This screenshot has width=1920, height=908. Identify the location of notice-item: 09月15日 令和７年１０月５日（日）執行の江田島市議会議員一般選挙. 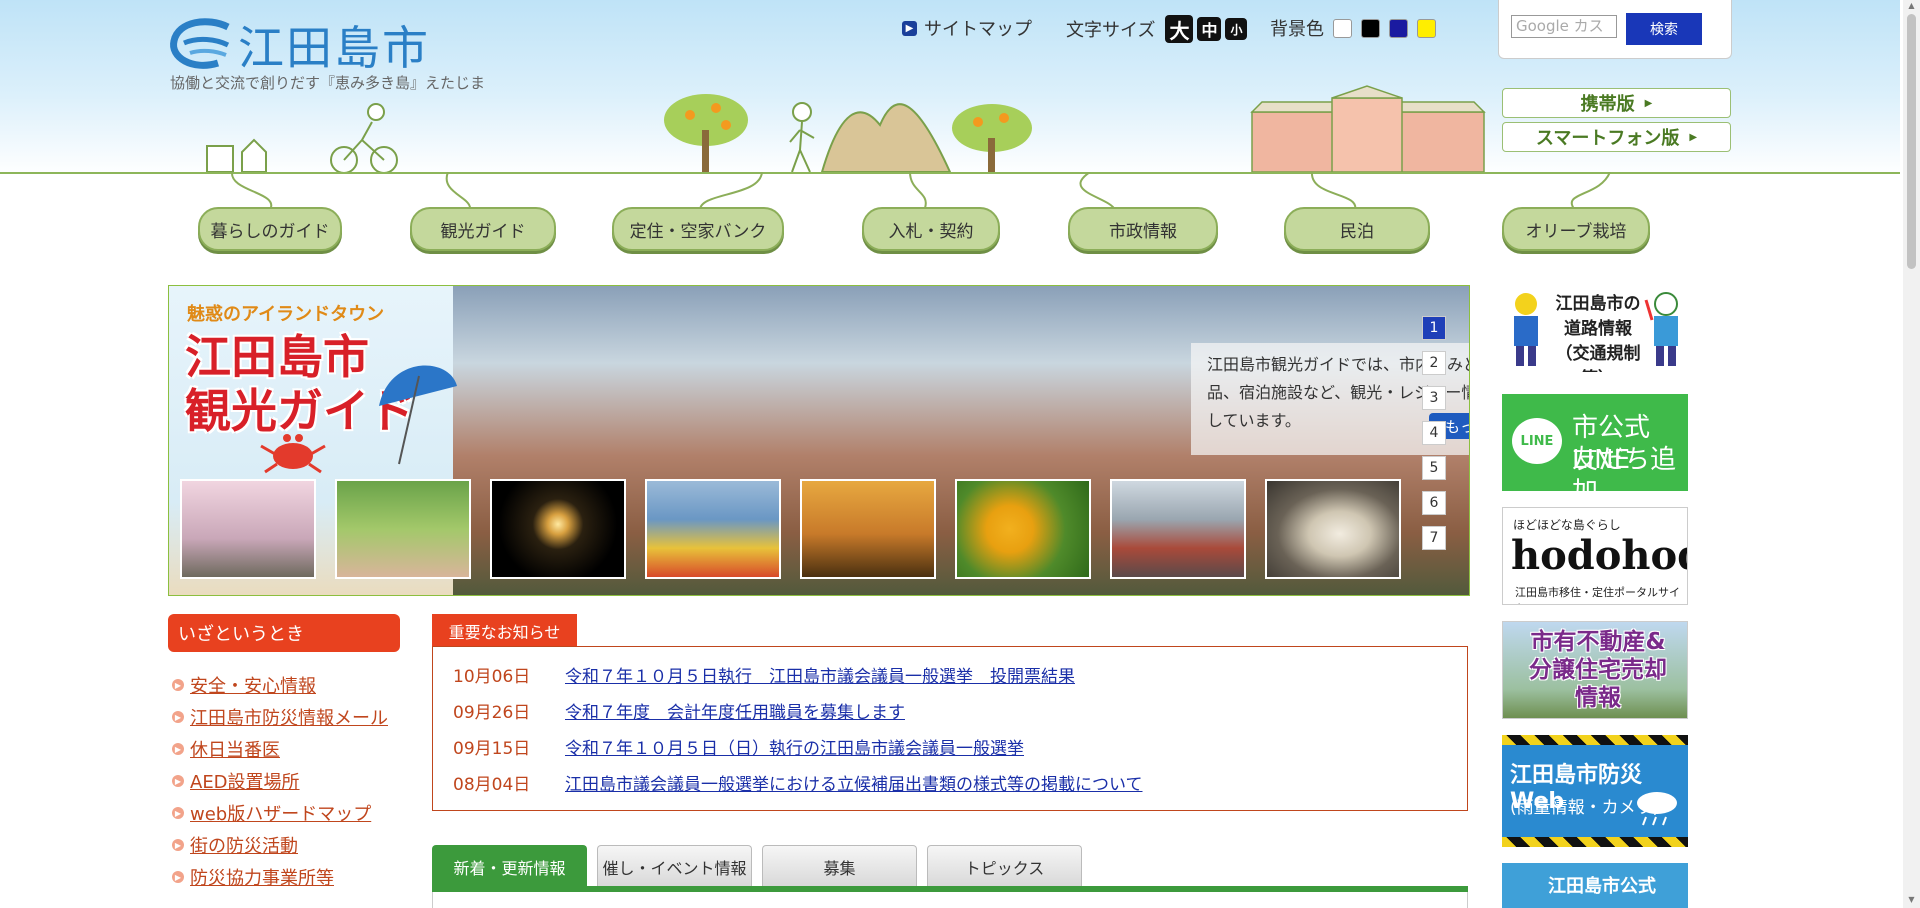
(738, 746).